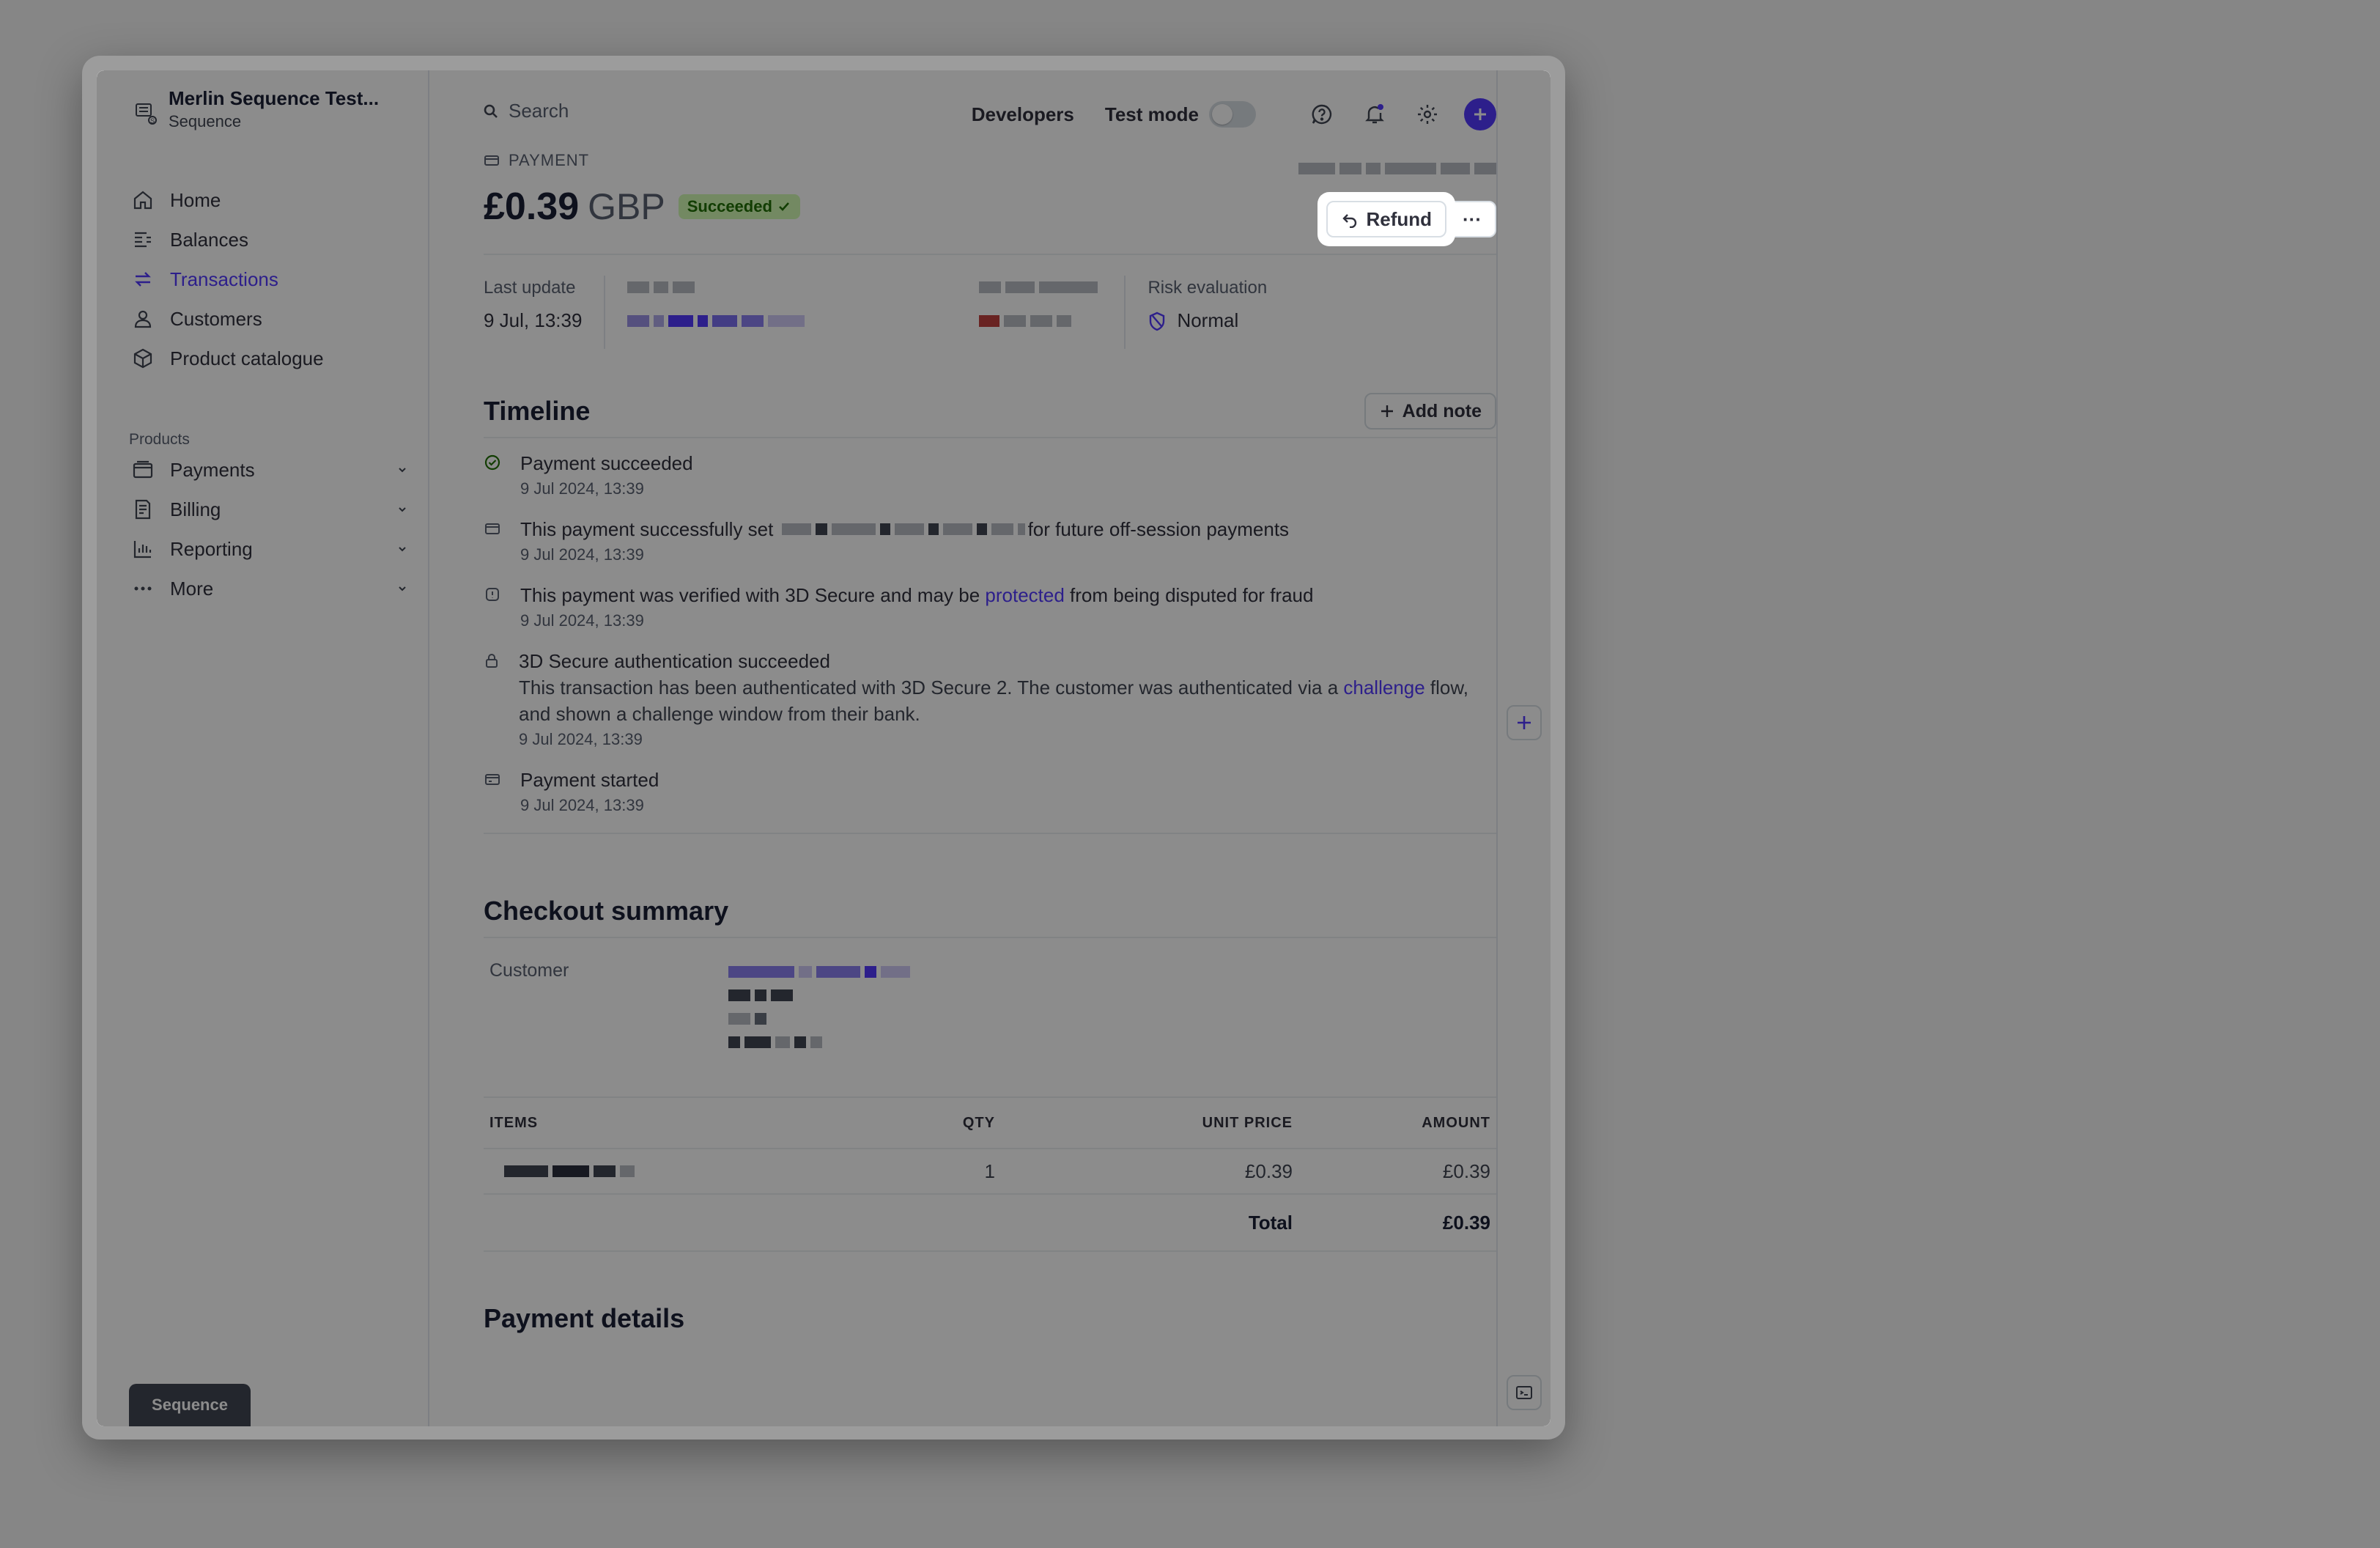 This screenshot has height=1548, width=2380. Describe the element at coordinates (990, 254) in the screenshot. I see `header-divider` at that location.